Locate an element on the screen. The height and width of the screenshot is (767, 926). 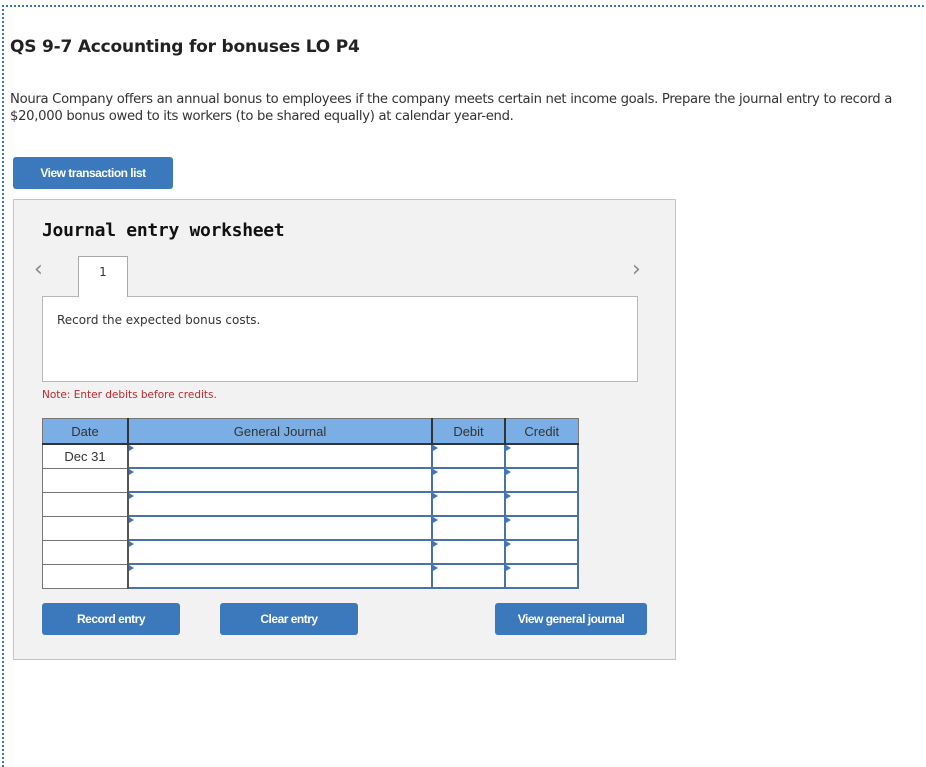
note-text: Note: Enter debits before credits. is located at coordinates (129, 395).